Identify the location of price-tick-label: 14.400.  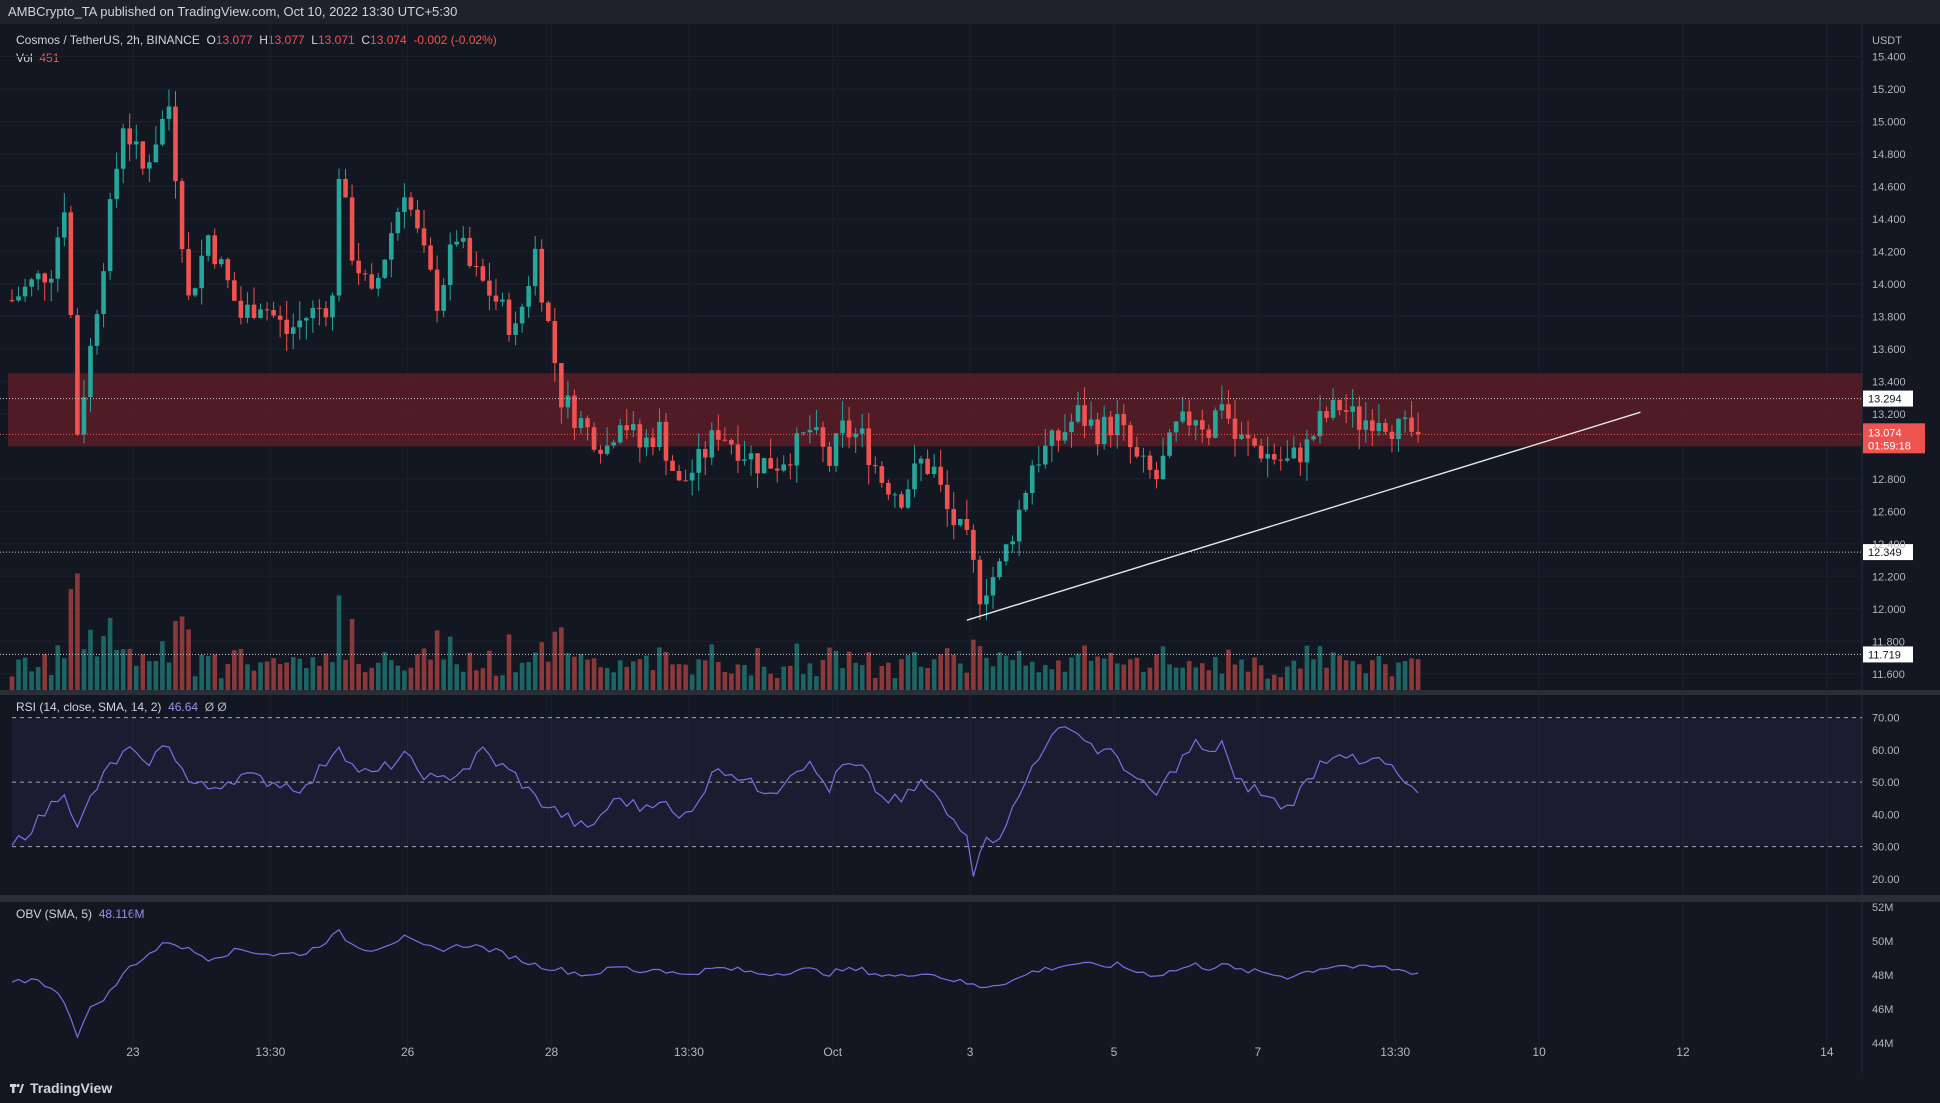
(1889, 220).